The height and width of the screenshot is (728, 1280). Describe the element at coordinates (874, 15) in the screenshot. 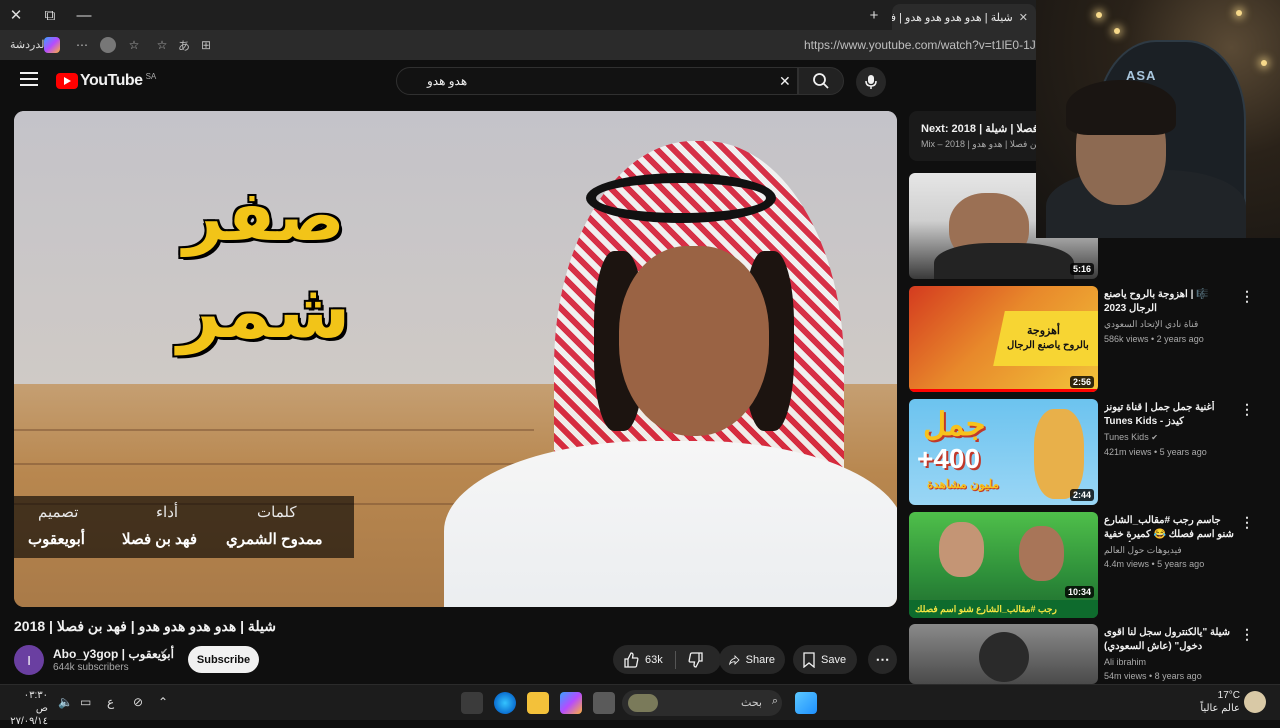

I see `new-tab-icon: +` at that location.